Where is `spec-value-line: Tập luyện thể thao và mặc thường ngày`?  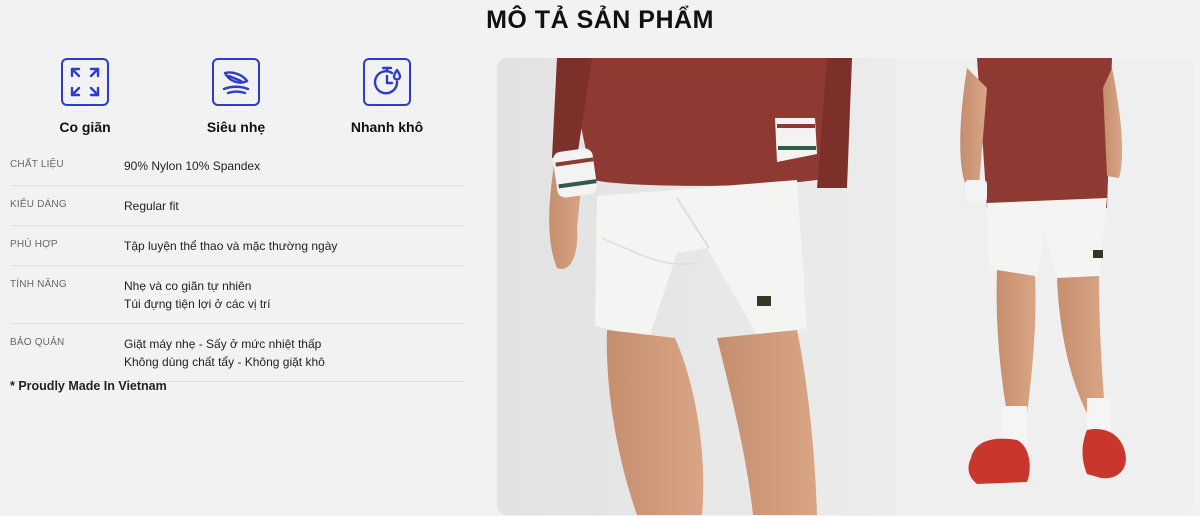 spec-value-line: Tập luyện thể thao và mặc thường ngày is located at coordinates (231, 246).